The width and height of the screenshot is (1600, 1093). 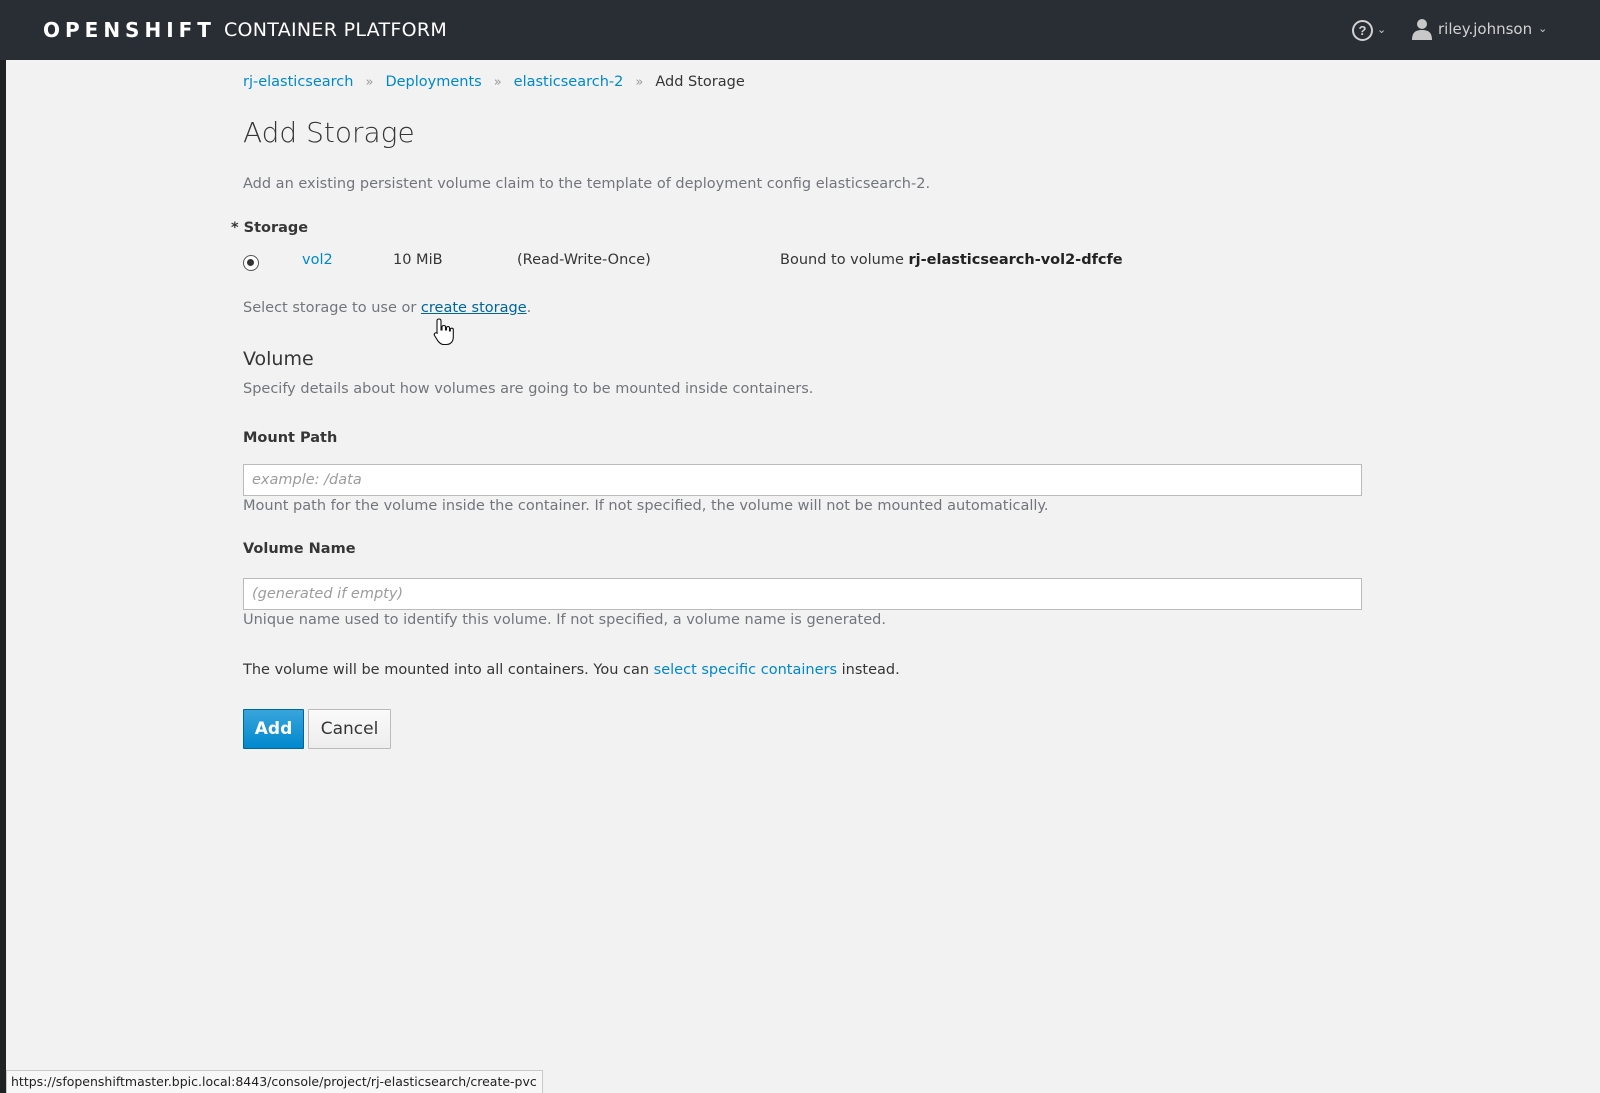 What do you see at coordinates (278, 359) in the screenshot?
I see `volume-heading: Volume` at bounding box center [278, 359].